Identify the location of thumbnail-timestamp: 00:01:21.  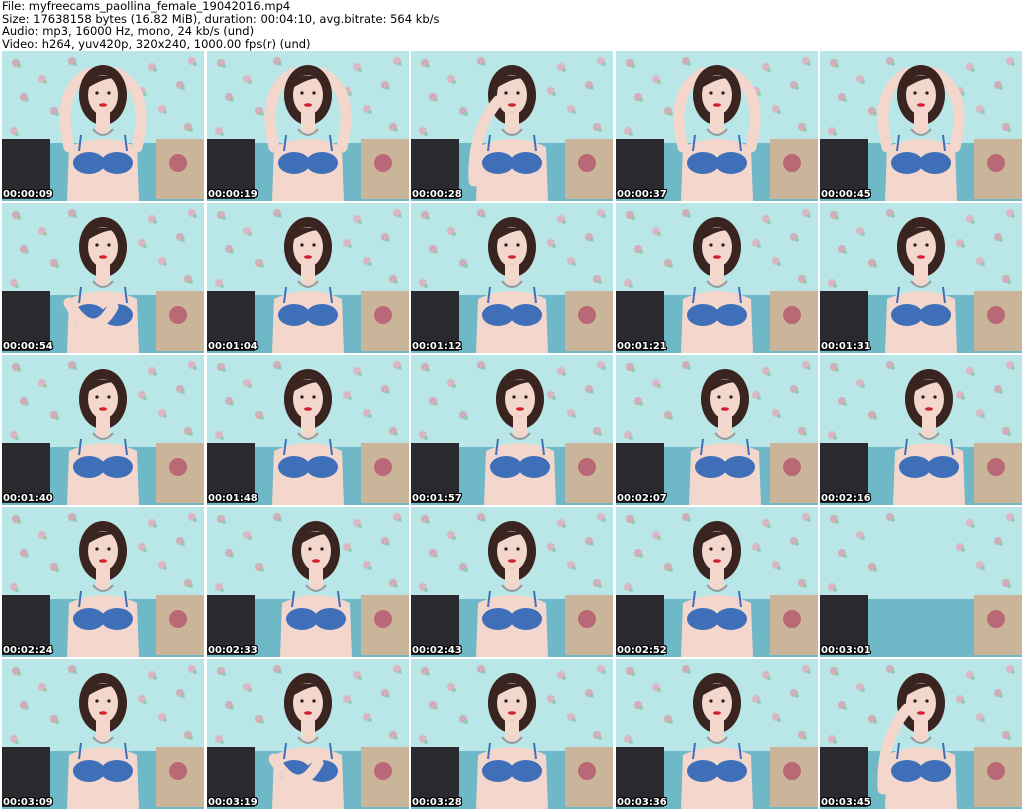
(642, 346).